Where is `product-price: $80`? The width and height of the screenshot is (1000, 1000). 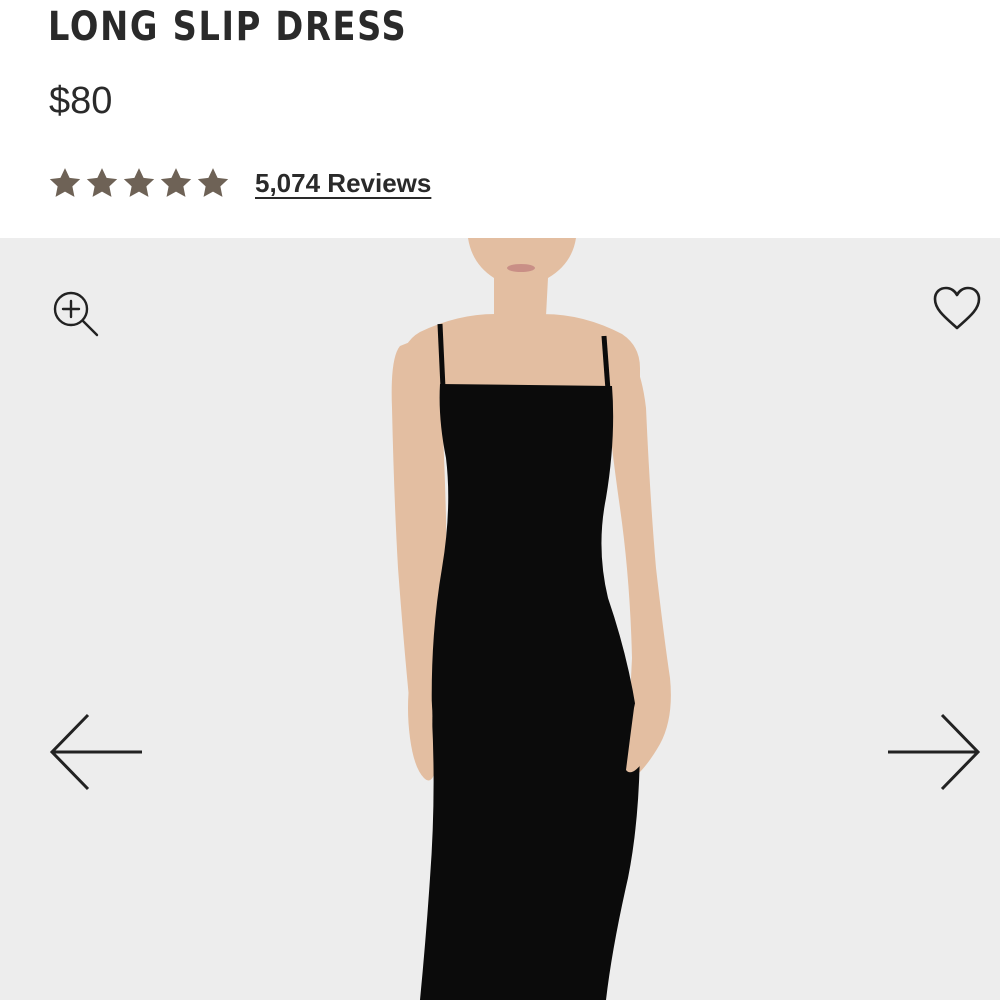
product-price: $80 is located at coordinates (81, 101).